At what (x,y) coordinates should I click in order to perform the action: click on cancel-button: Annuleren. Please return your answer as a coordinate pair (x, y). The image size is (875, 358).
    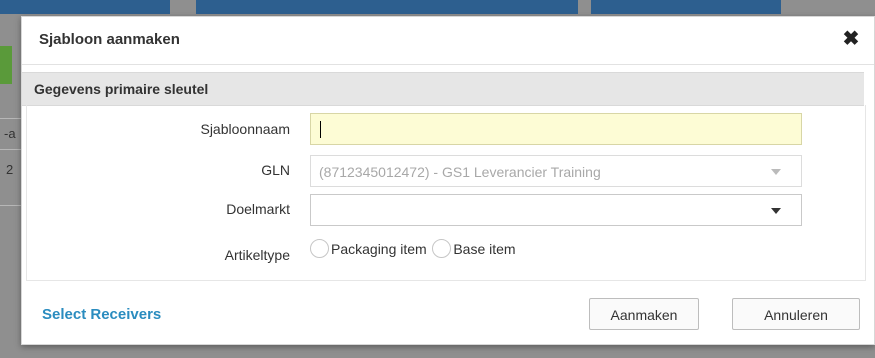
    Looking at the image, I should click on (796, 314).